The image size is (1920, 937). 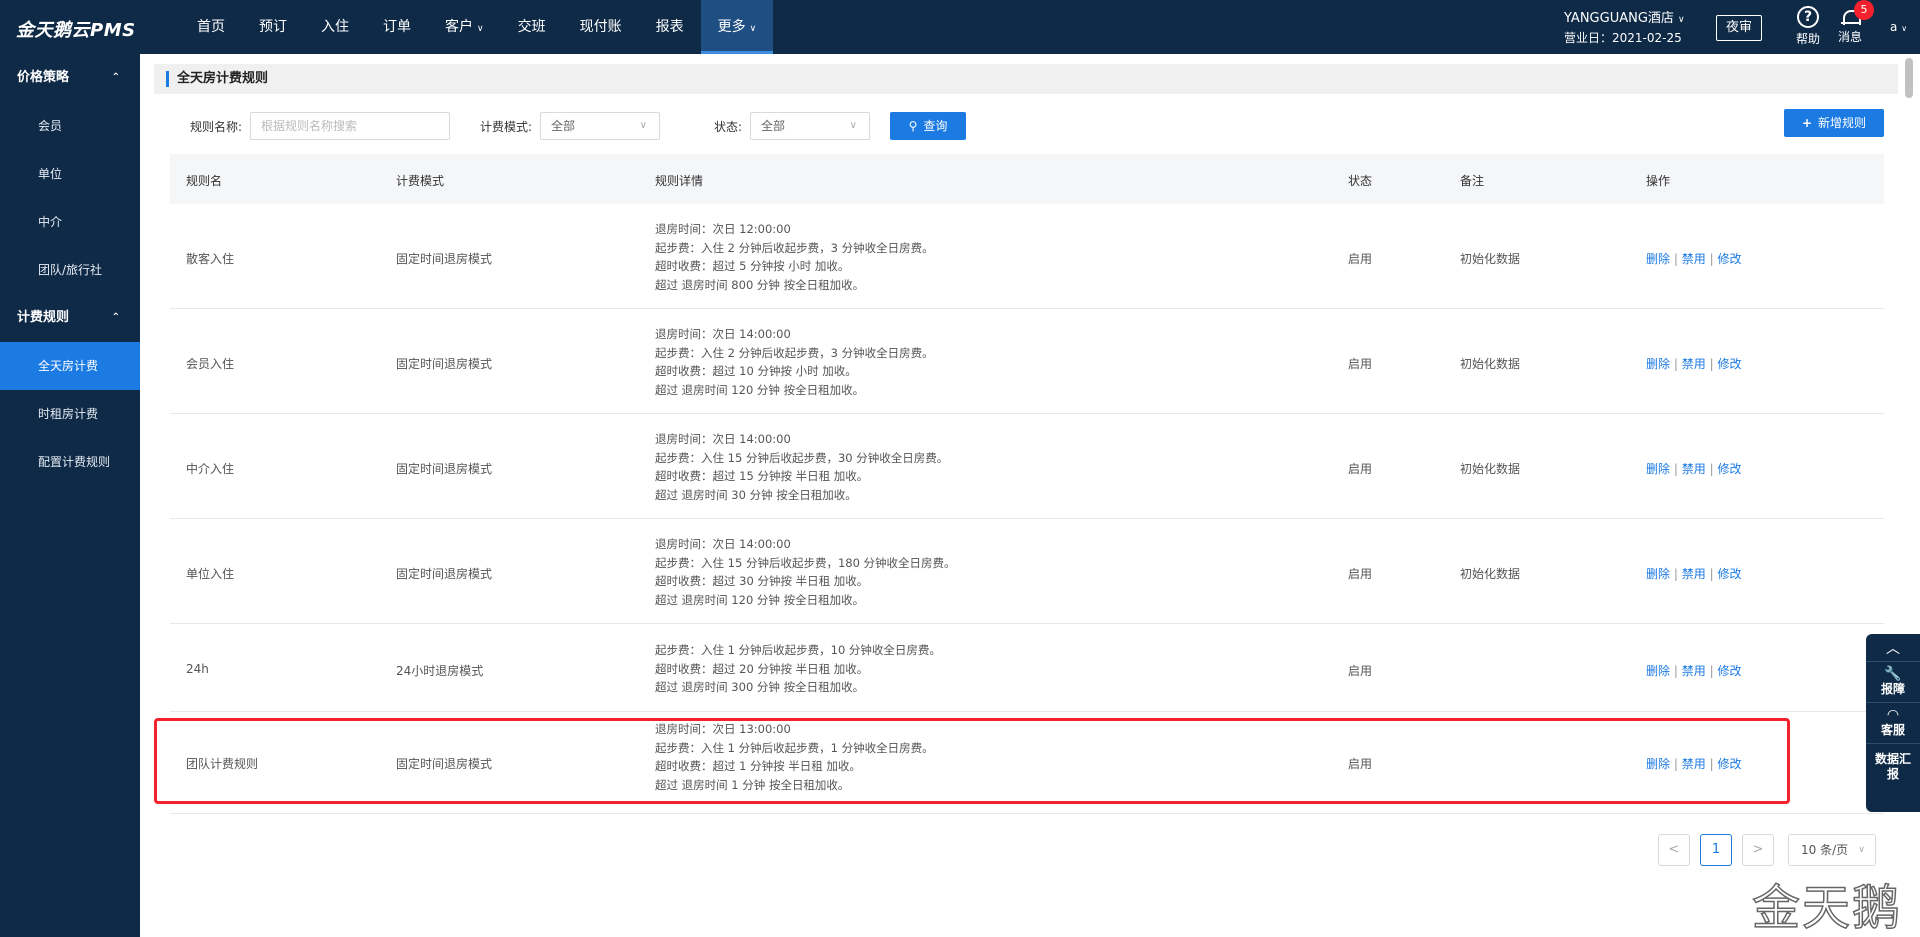 I want to click on sidebar-item-config-billing-rules: 配置计费规则, so click(x=70, y=462).